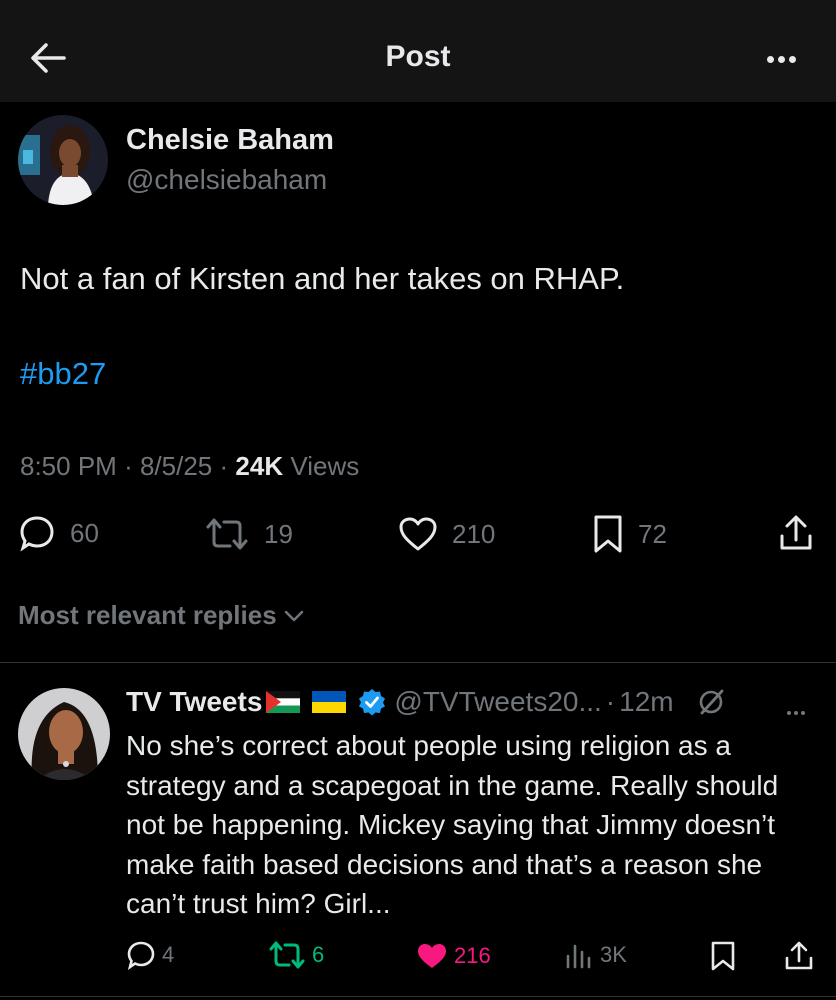 Image resolution: width=836 pixels, height=1000 pixels. Describe the element at coordinates (329, 702) in the screenshot. I see `ukraine-flag-icon` at that location.